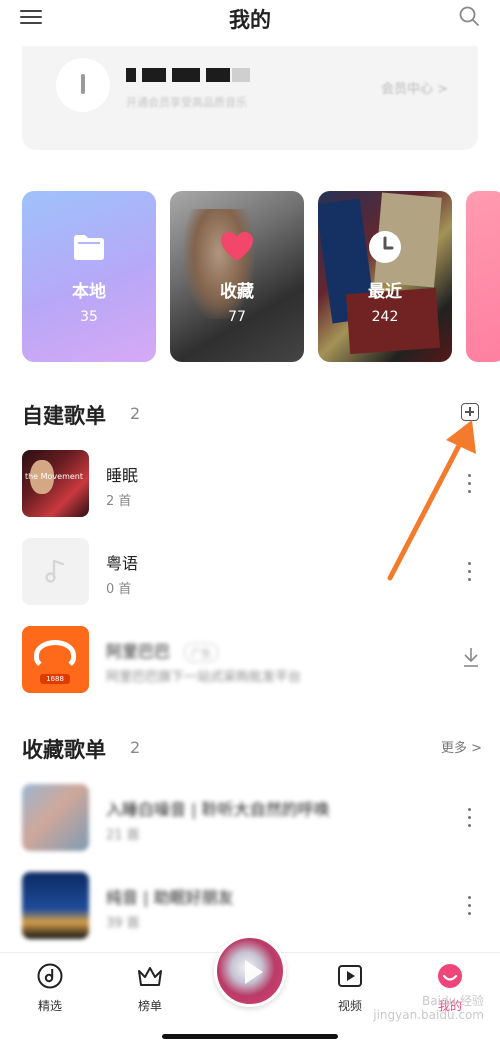 The image size is (500, 1046). I want to click on add-playlist-button, so click(470, 412).